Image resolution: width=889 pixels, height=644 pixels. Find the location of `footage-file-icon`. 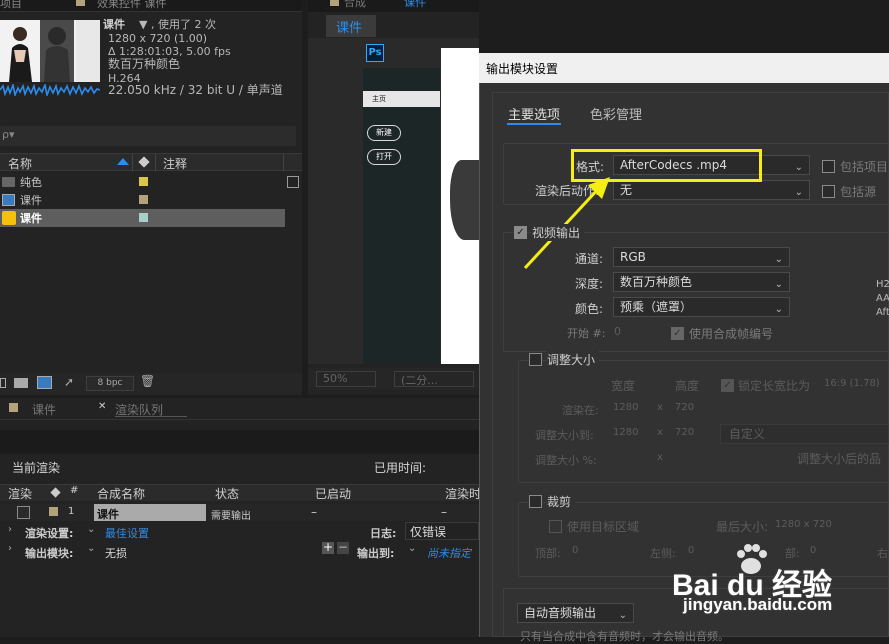

footage-file-icon is located at coordinates (9, 218).